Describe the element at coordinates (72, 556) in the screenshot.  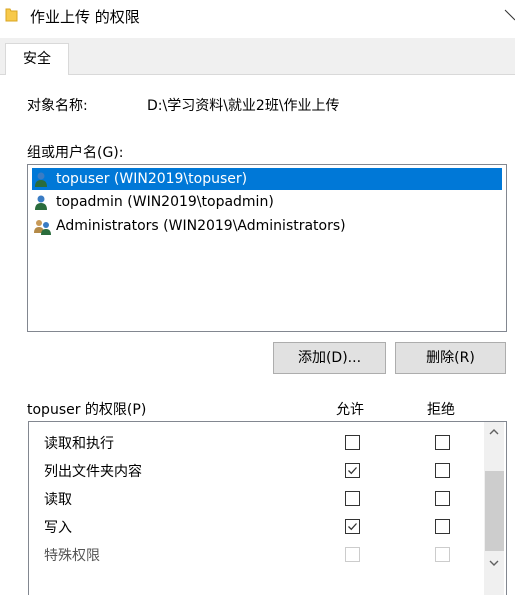
I see `permission-name: 特殊权限` at that location.